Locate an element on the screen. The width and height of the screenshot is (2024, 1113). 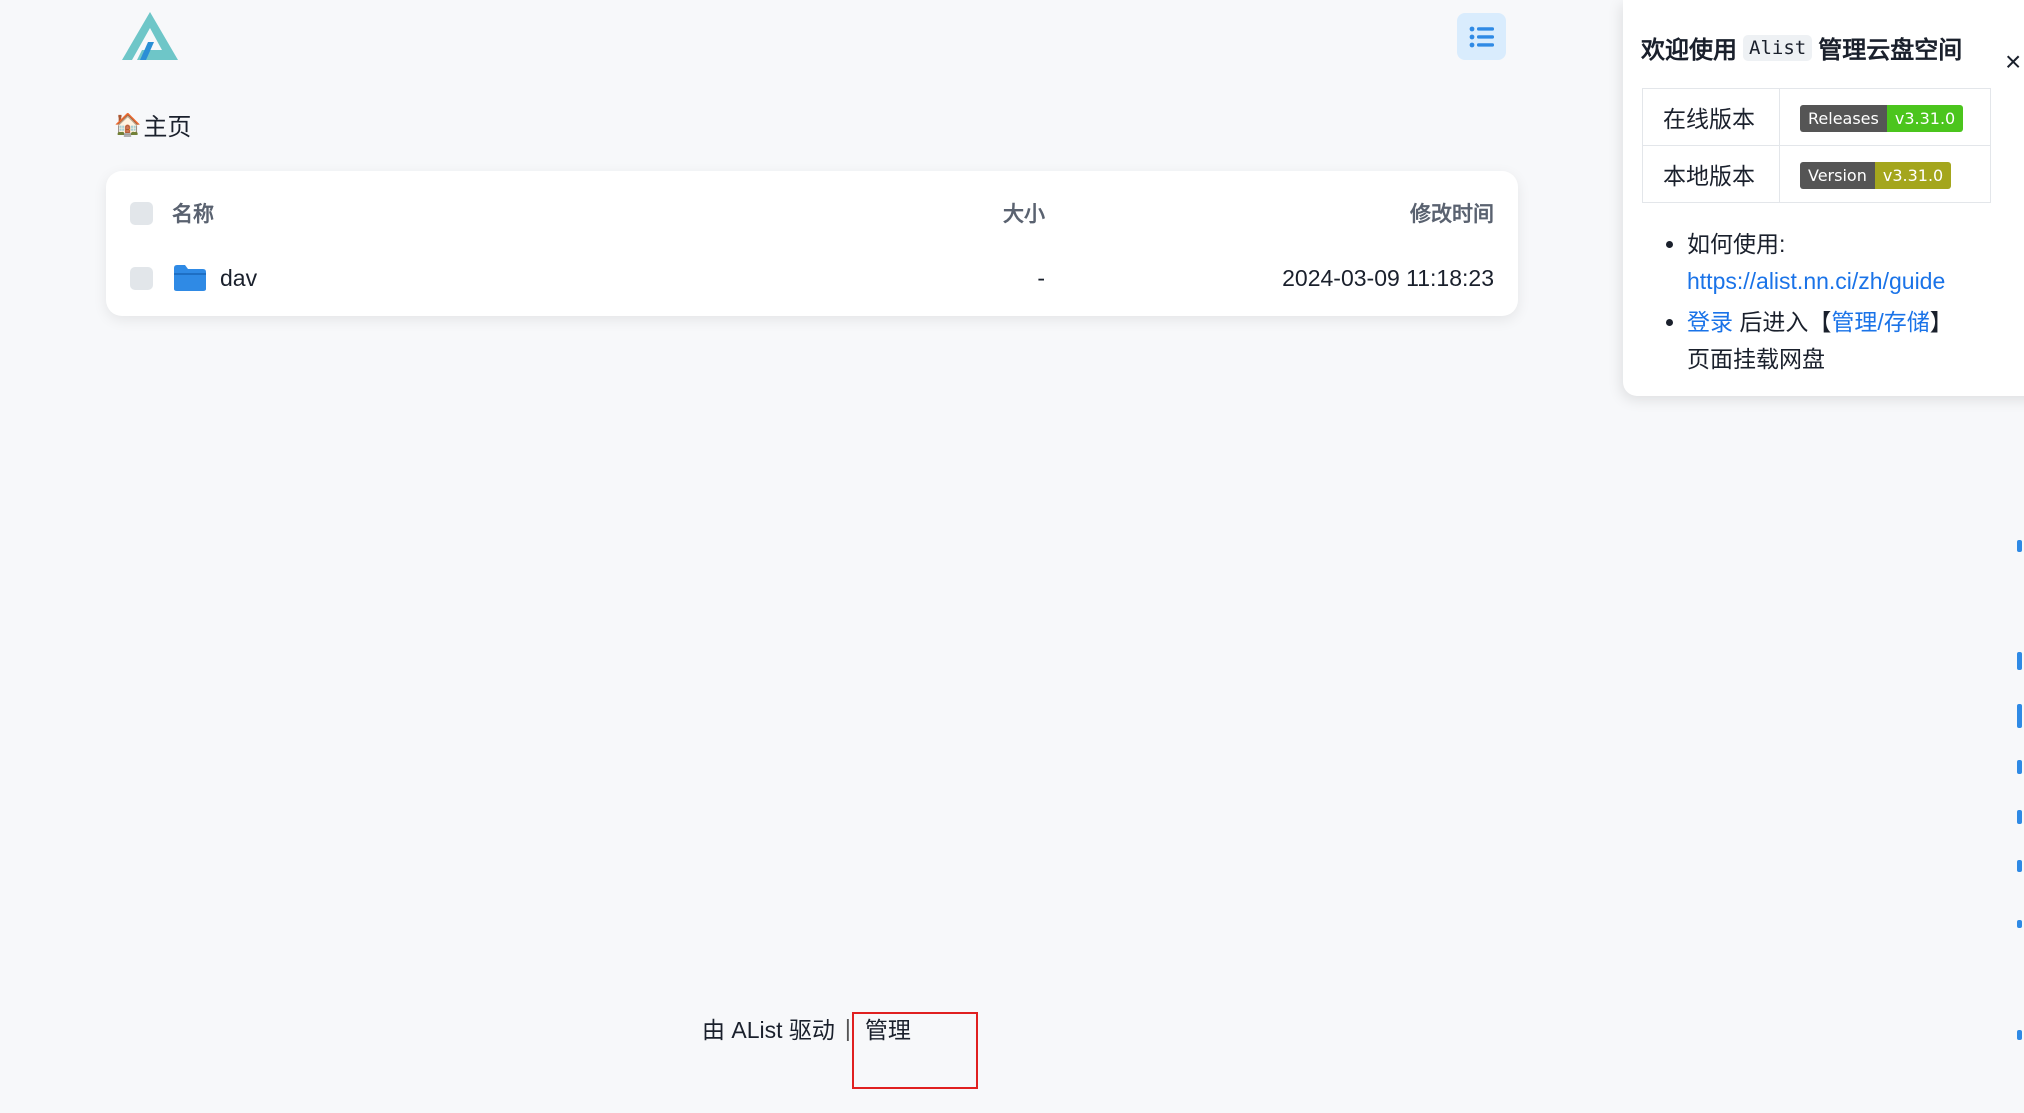
column-modified: 修改时间 is located at coordinates (1452, 213).